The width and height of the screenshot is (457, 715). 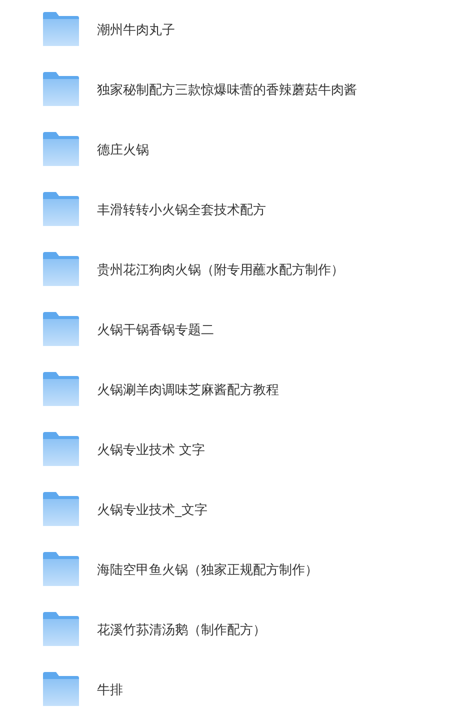 I want to click on folder-name: 潮州牛肉丸子, so click(x=136, y=30).